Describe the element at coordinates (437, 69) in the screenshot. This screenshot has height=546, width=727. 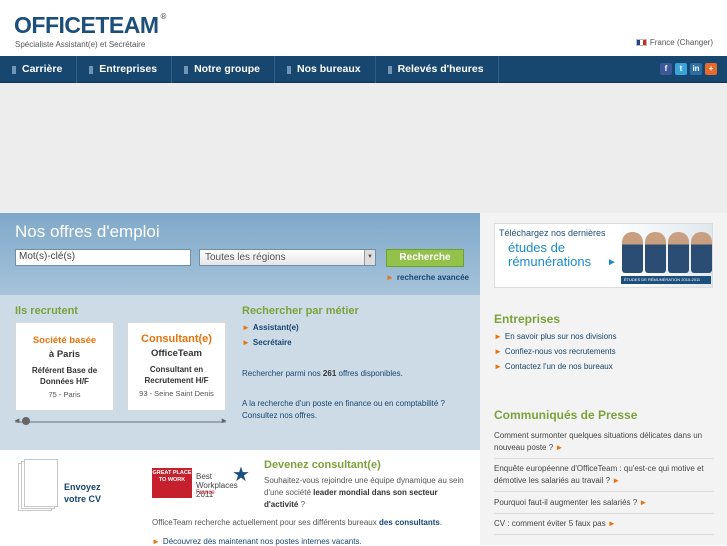
I see `nav-item-releves-heures: Relevés d'heures` at that location.